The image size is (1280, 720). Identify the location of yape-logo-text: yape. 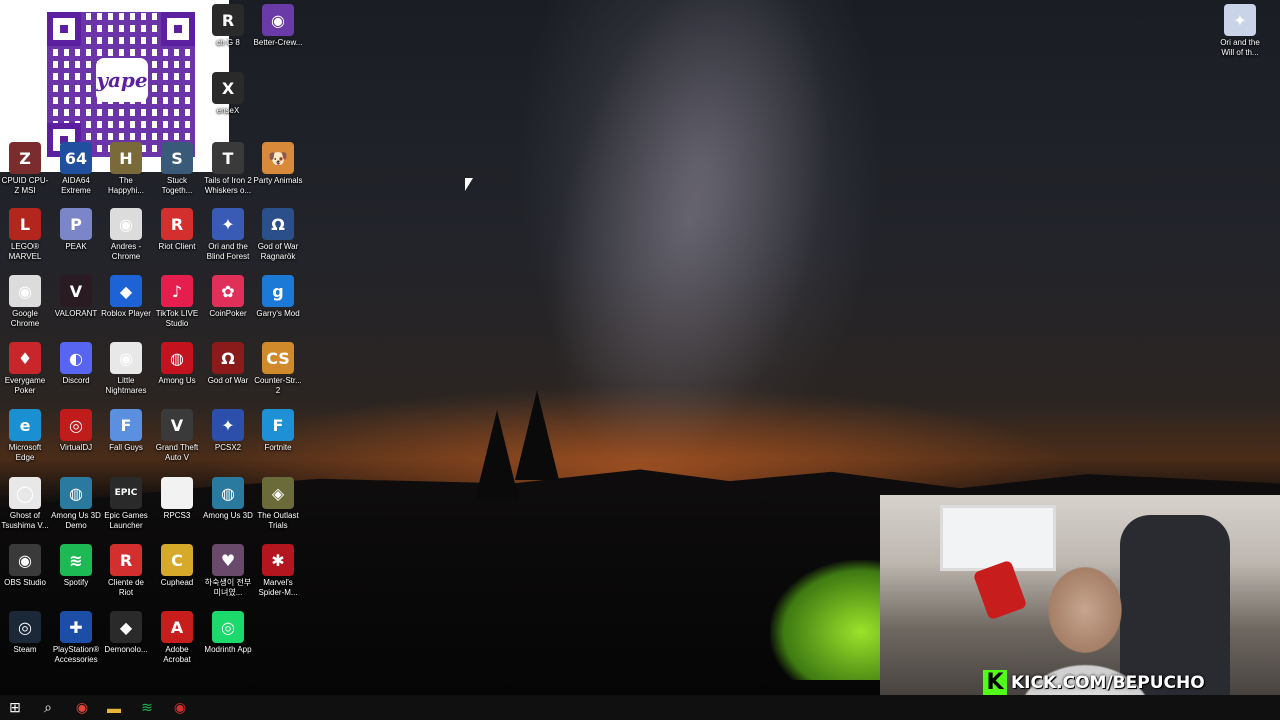
(122, 80).